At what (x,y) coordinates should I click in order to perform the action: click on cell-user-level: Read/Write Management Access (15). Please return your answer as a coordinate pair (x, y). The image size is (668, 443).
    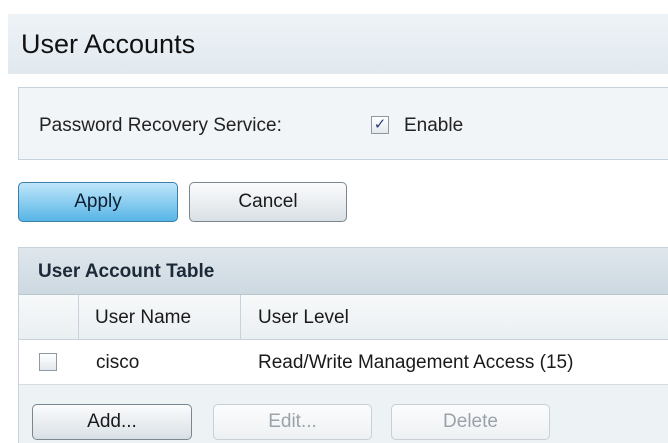
    Looking at the image, I should click on (416, 362).